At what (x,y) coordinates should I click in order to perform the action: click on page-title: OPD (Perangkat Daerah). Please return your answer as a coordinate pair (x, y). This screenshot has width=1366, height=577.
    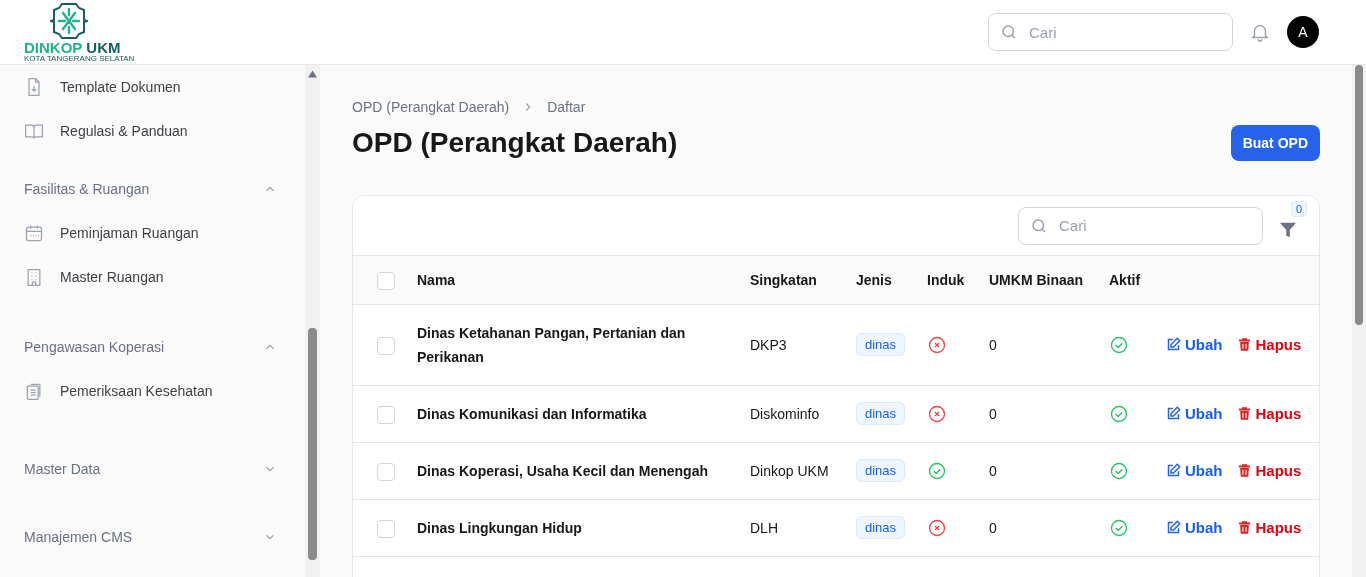
    Looking at the image, I should click on (515, 143).